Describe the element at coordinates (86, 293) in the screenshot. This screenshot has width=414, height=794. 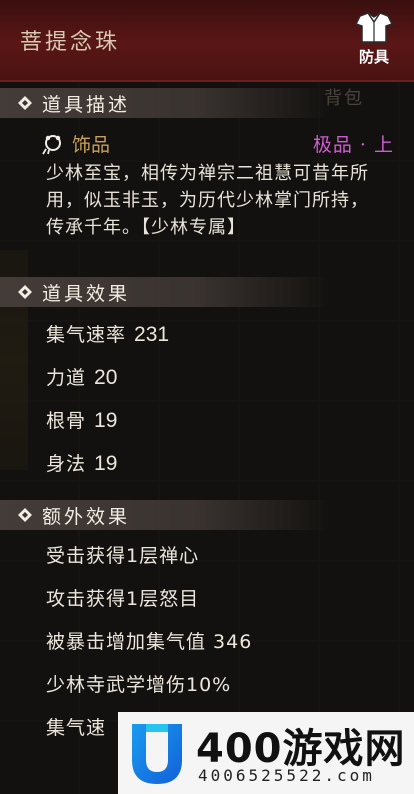
I see `section-effects-title: 道具效果` at that location.